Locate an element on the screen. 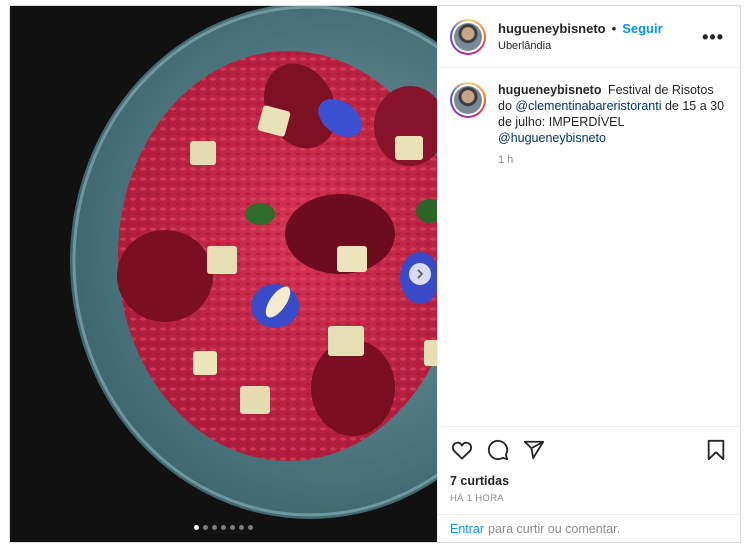 This screenshot has height=552, width=750. comment-icon is located at coordinates (498, 449).